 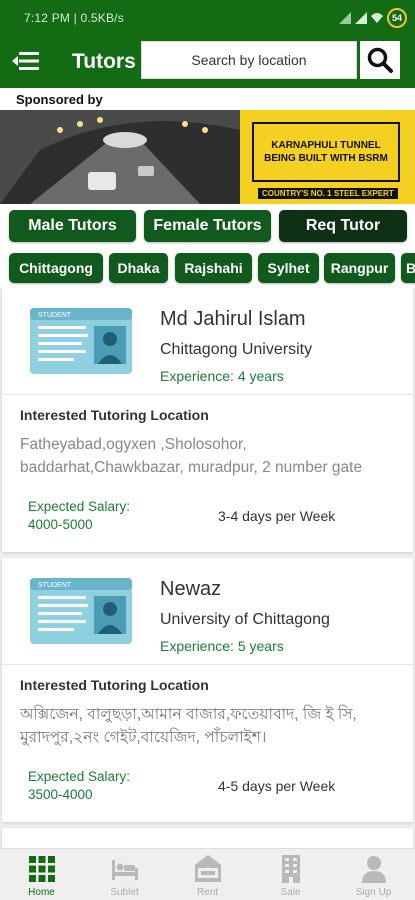 I want to click on nav-sublet: Sublet, so click(x=124, y=874).